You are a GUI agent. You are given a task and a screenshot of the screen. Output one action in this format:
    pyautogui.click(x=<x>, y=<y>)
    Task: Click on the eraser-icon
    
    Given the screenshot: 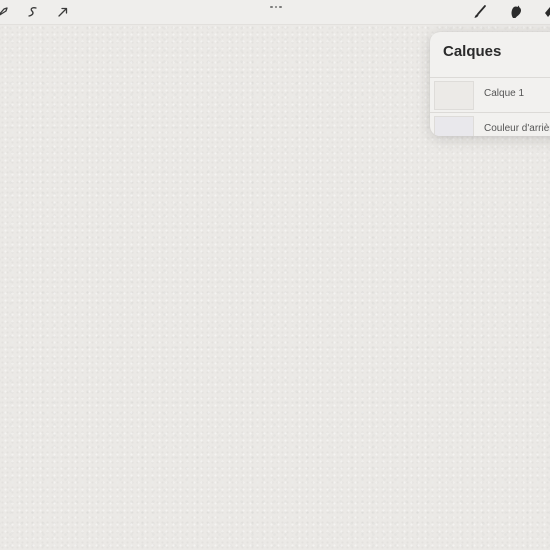 What is the action you would take?
    pyautogui.click(x=545, y=12)
    